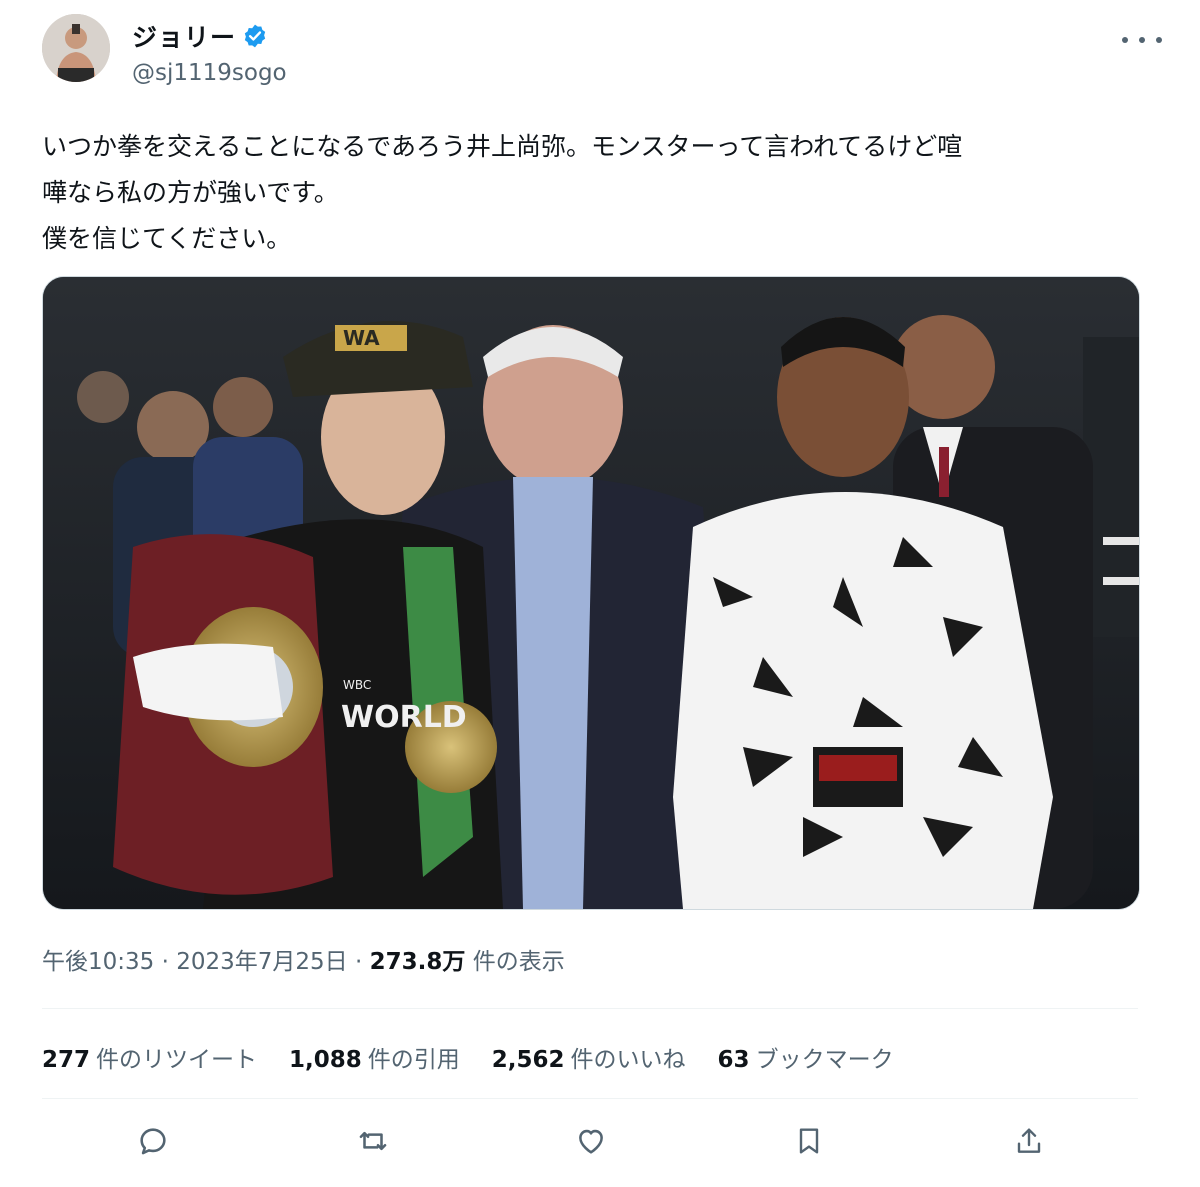 Image resolution: width=1200 pixels, height=1187 pixels. Describe the element at coordinates (98, 962) in the screenshot. I see `tweet-time: 午後10:35` at that location.